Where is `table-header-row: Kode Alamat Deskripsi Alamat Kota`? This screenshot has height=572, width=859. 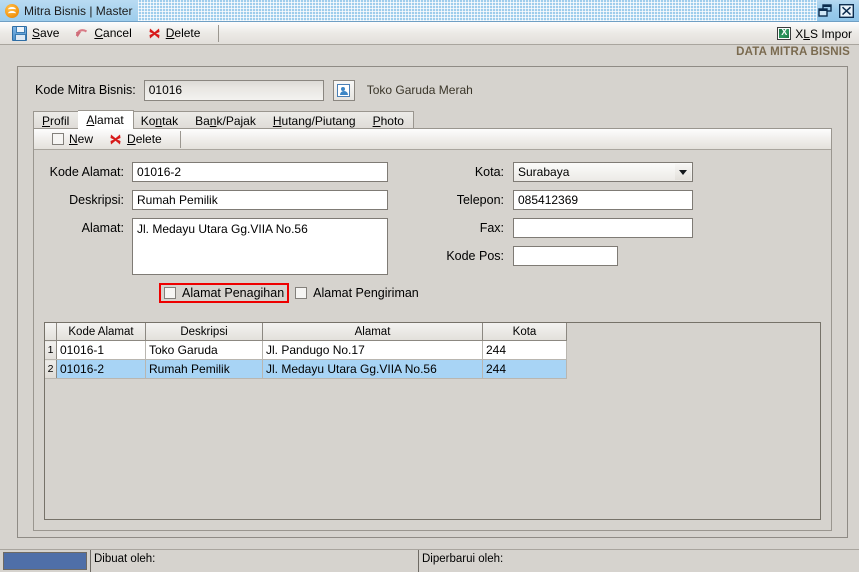
table-header-row: Kode Alamat Deskripsi Alamat Kota is located at coordinates (306, 332).